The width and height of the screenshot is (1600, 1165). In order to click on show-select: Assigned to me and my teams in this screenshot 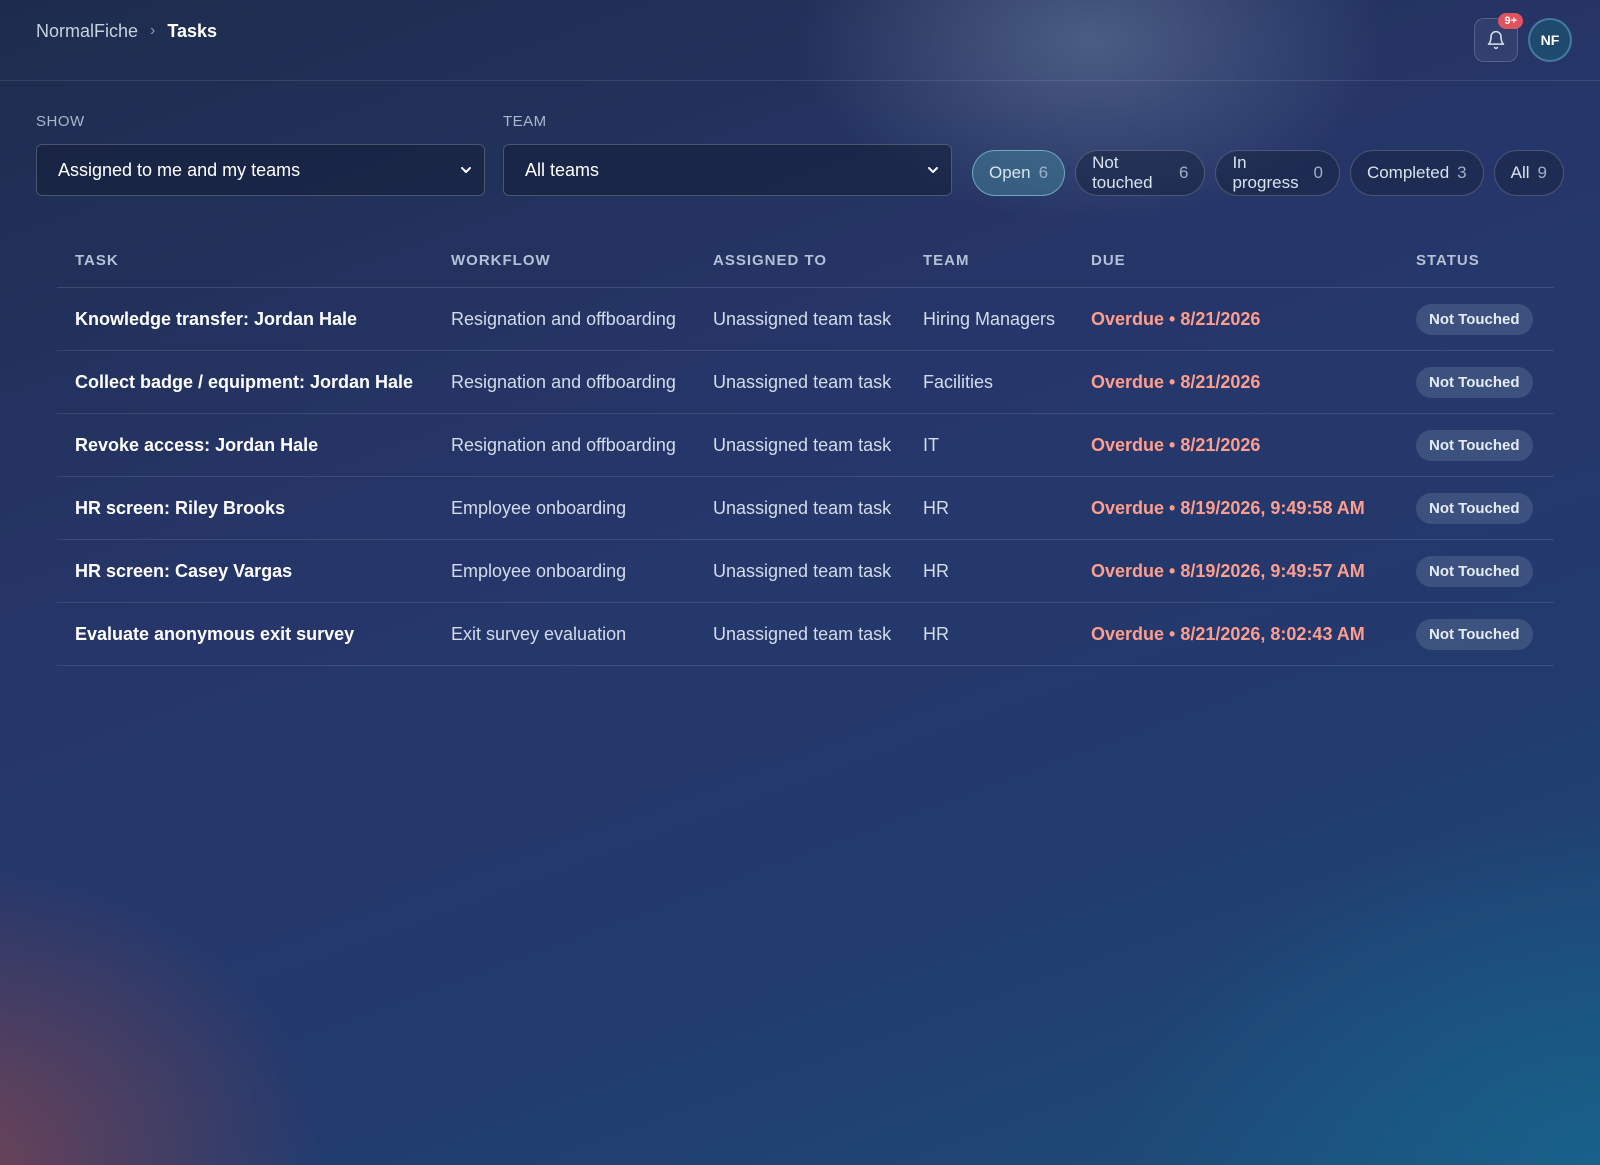, I will do `click(260, 170)`.